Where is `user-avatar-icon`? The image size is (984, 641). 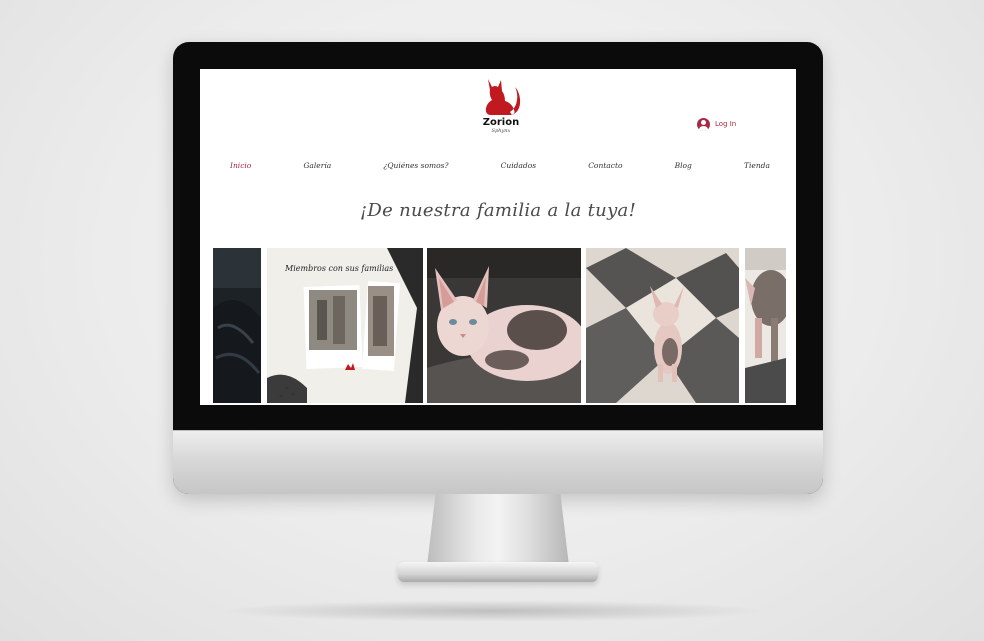
user-avatar-icon is located at coordinates (703, 124).